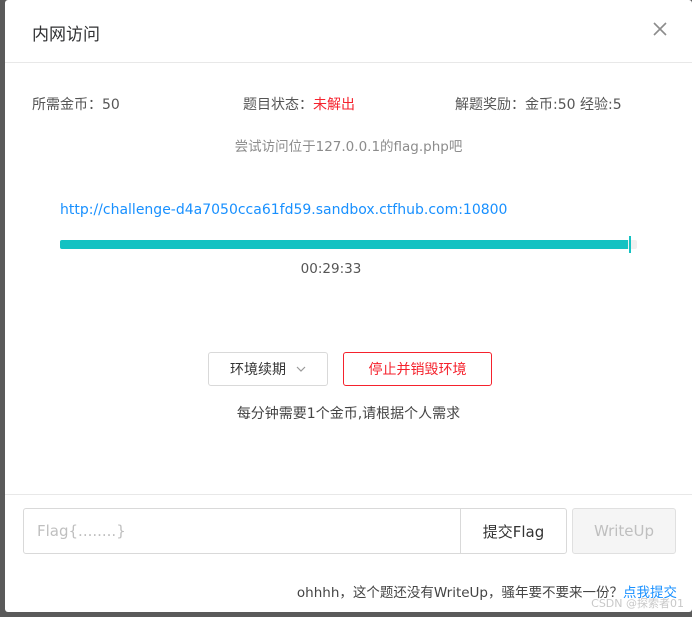 The image size is (692, 617). What do you see at coordinates (242, 531) in the screenshot?
I see `flag-input` at bounding box center [242, 531].